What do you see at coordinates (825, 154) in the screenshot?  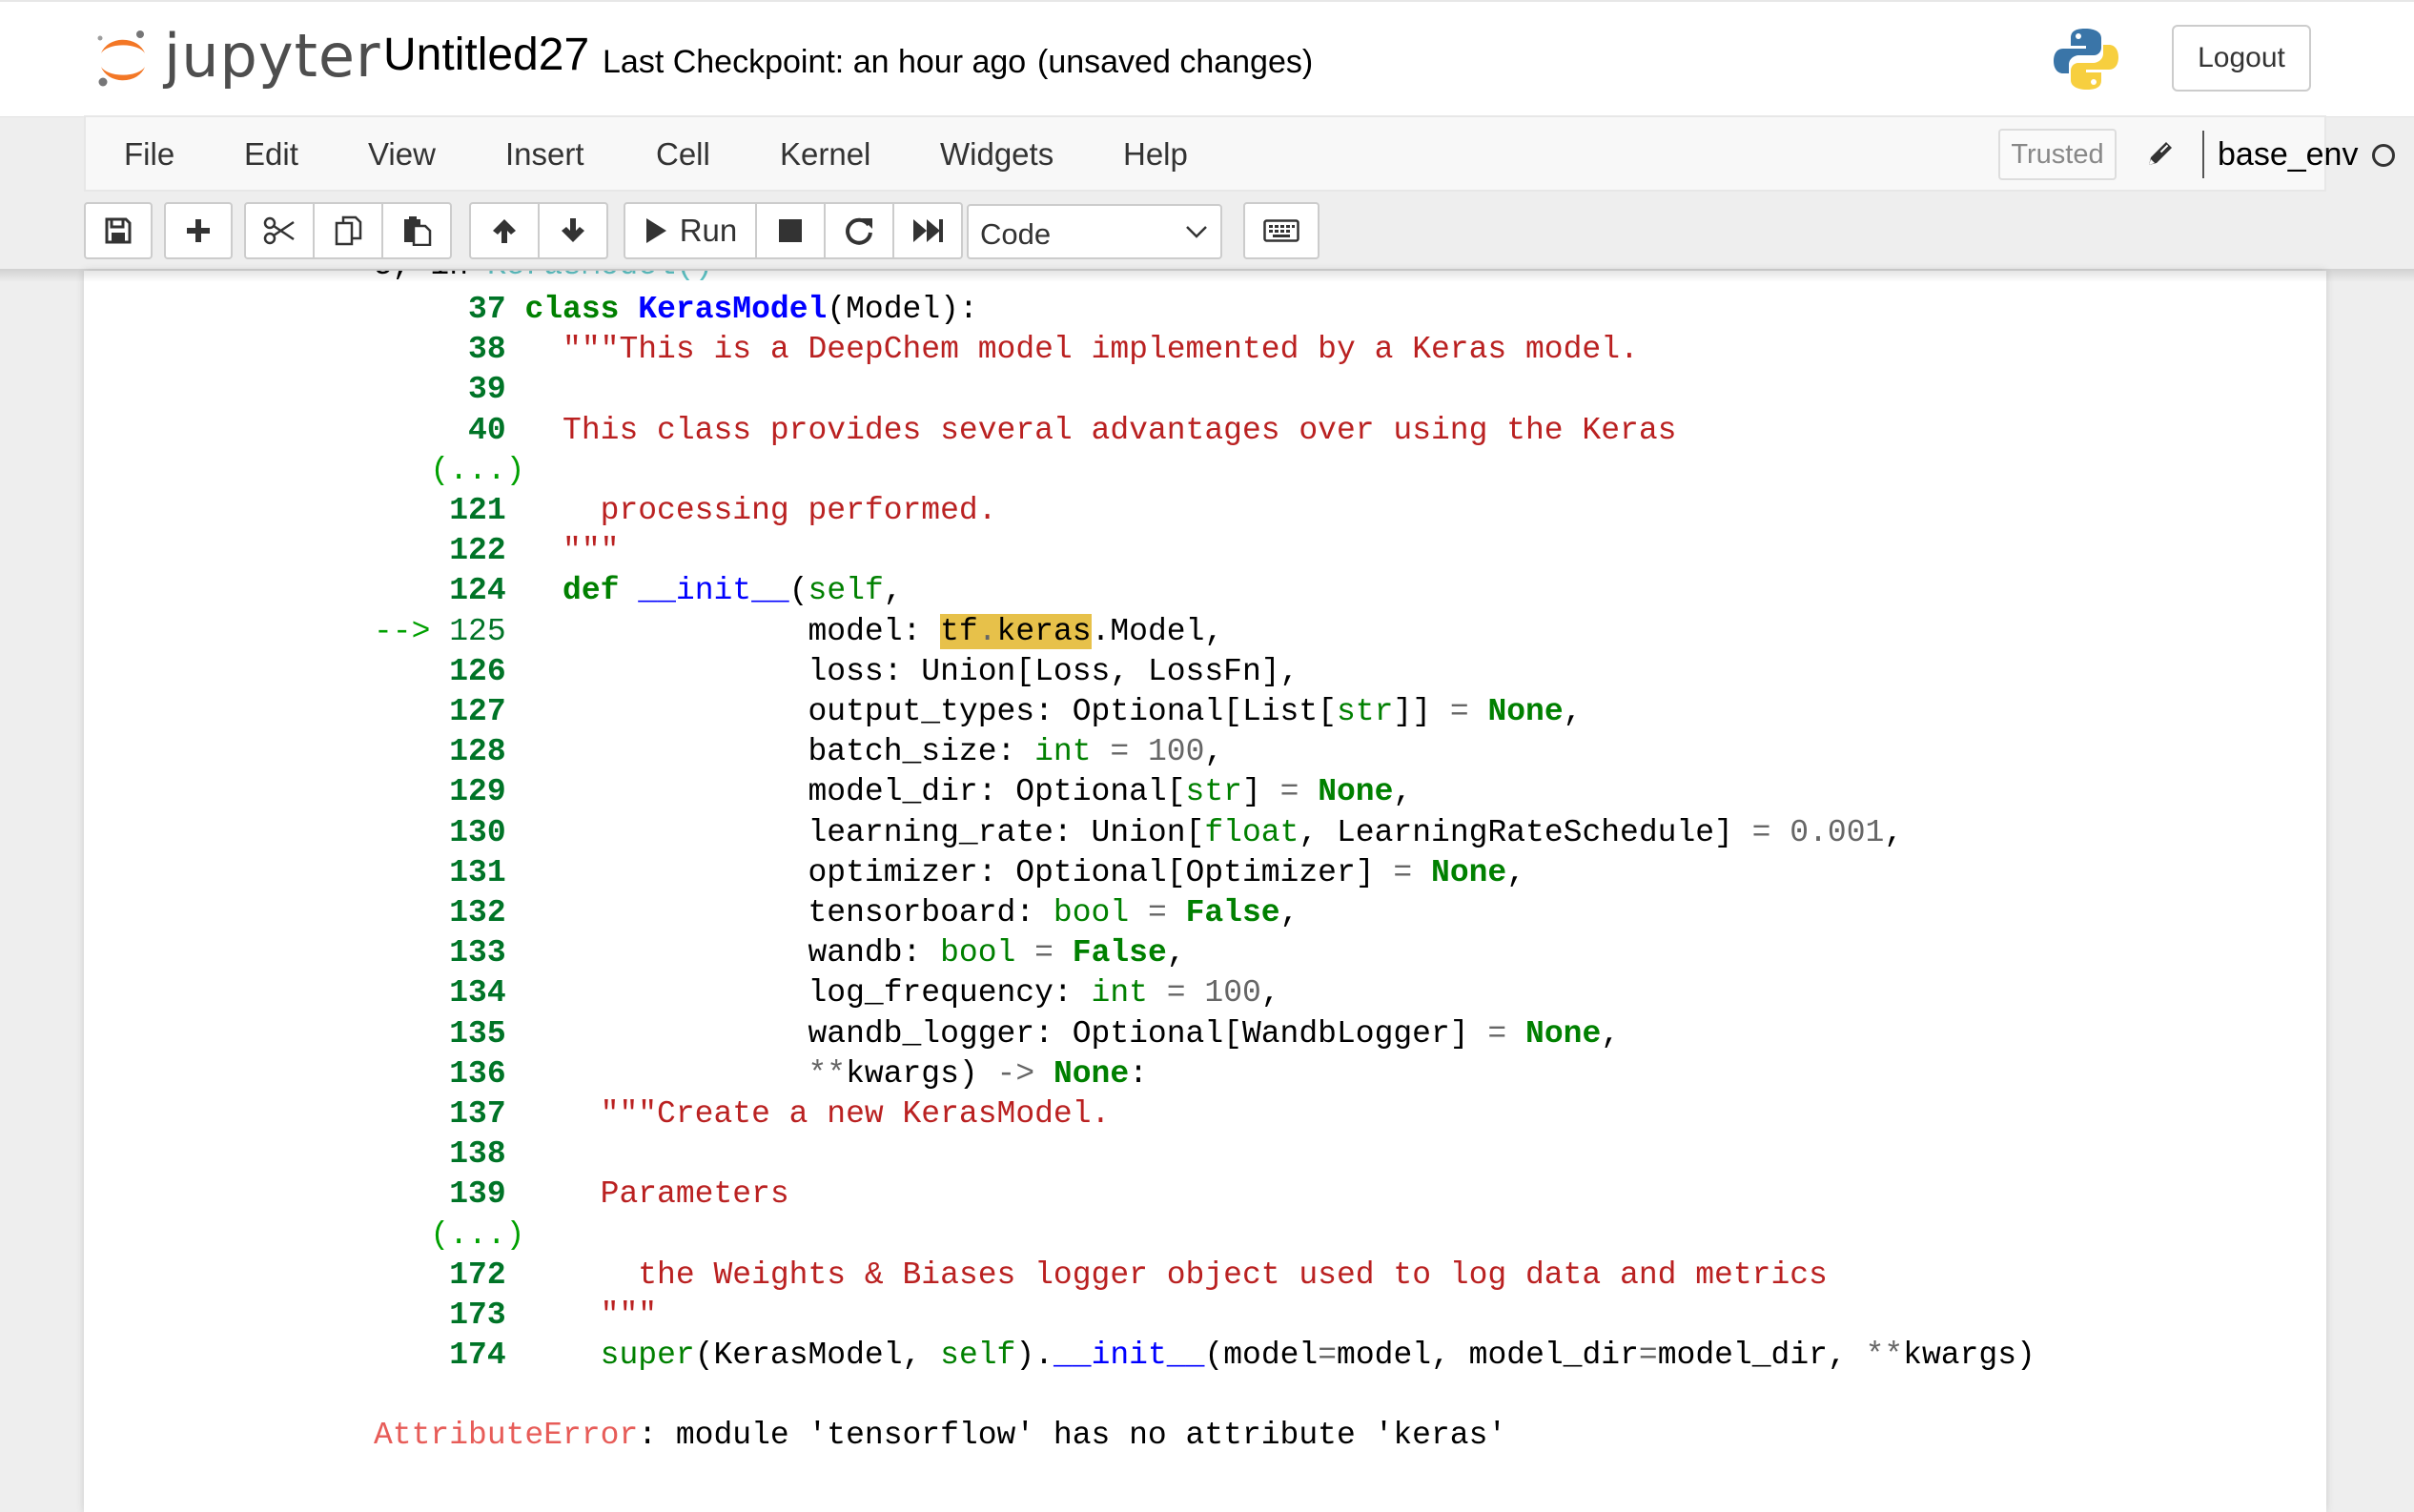 I see `menu-kernel: Kernel` at bounding box center [825, 154].